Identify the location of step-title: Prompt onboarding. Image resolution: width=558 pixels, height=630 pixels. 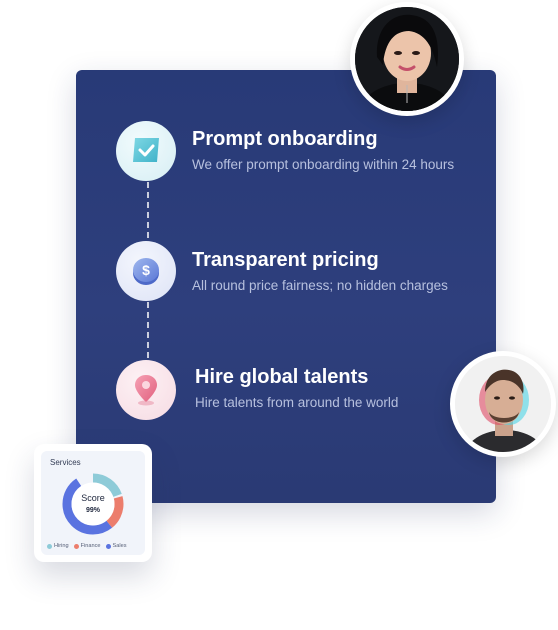
(285, 139).